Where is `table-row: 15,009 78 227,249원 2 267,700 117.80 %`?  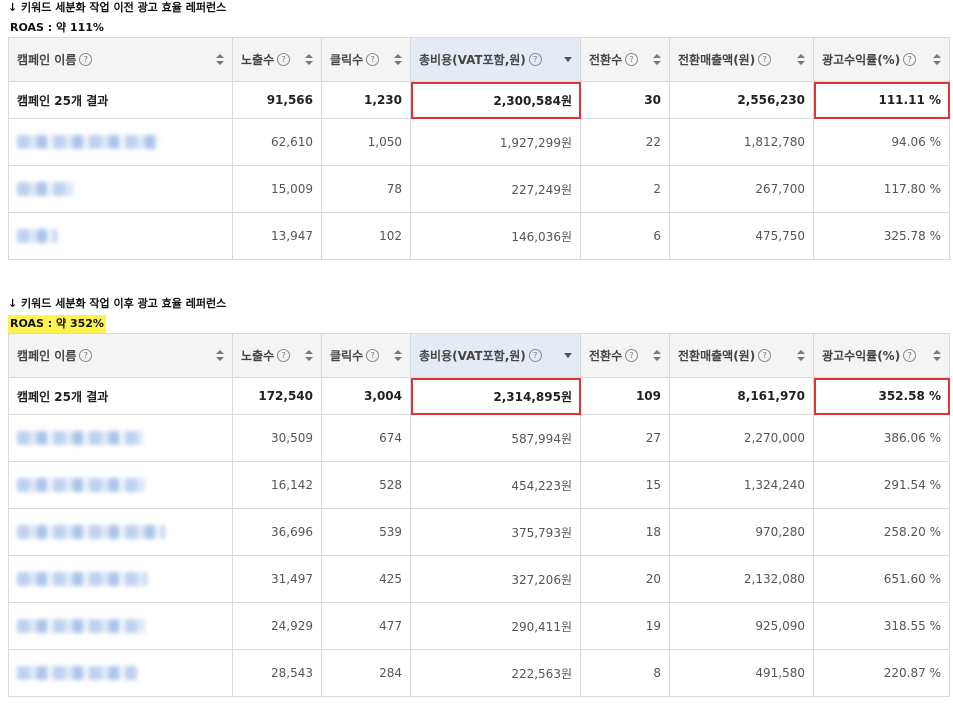
table-row: 15,009 78 227,249원 2 267,700 117.80 % is located at coordinates (479, 189).